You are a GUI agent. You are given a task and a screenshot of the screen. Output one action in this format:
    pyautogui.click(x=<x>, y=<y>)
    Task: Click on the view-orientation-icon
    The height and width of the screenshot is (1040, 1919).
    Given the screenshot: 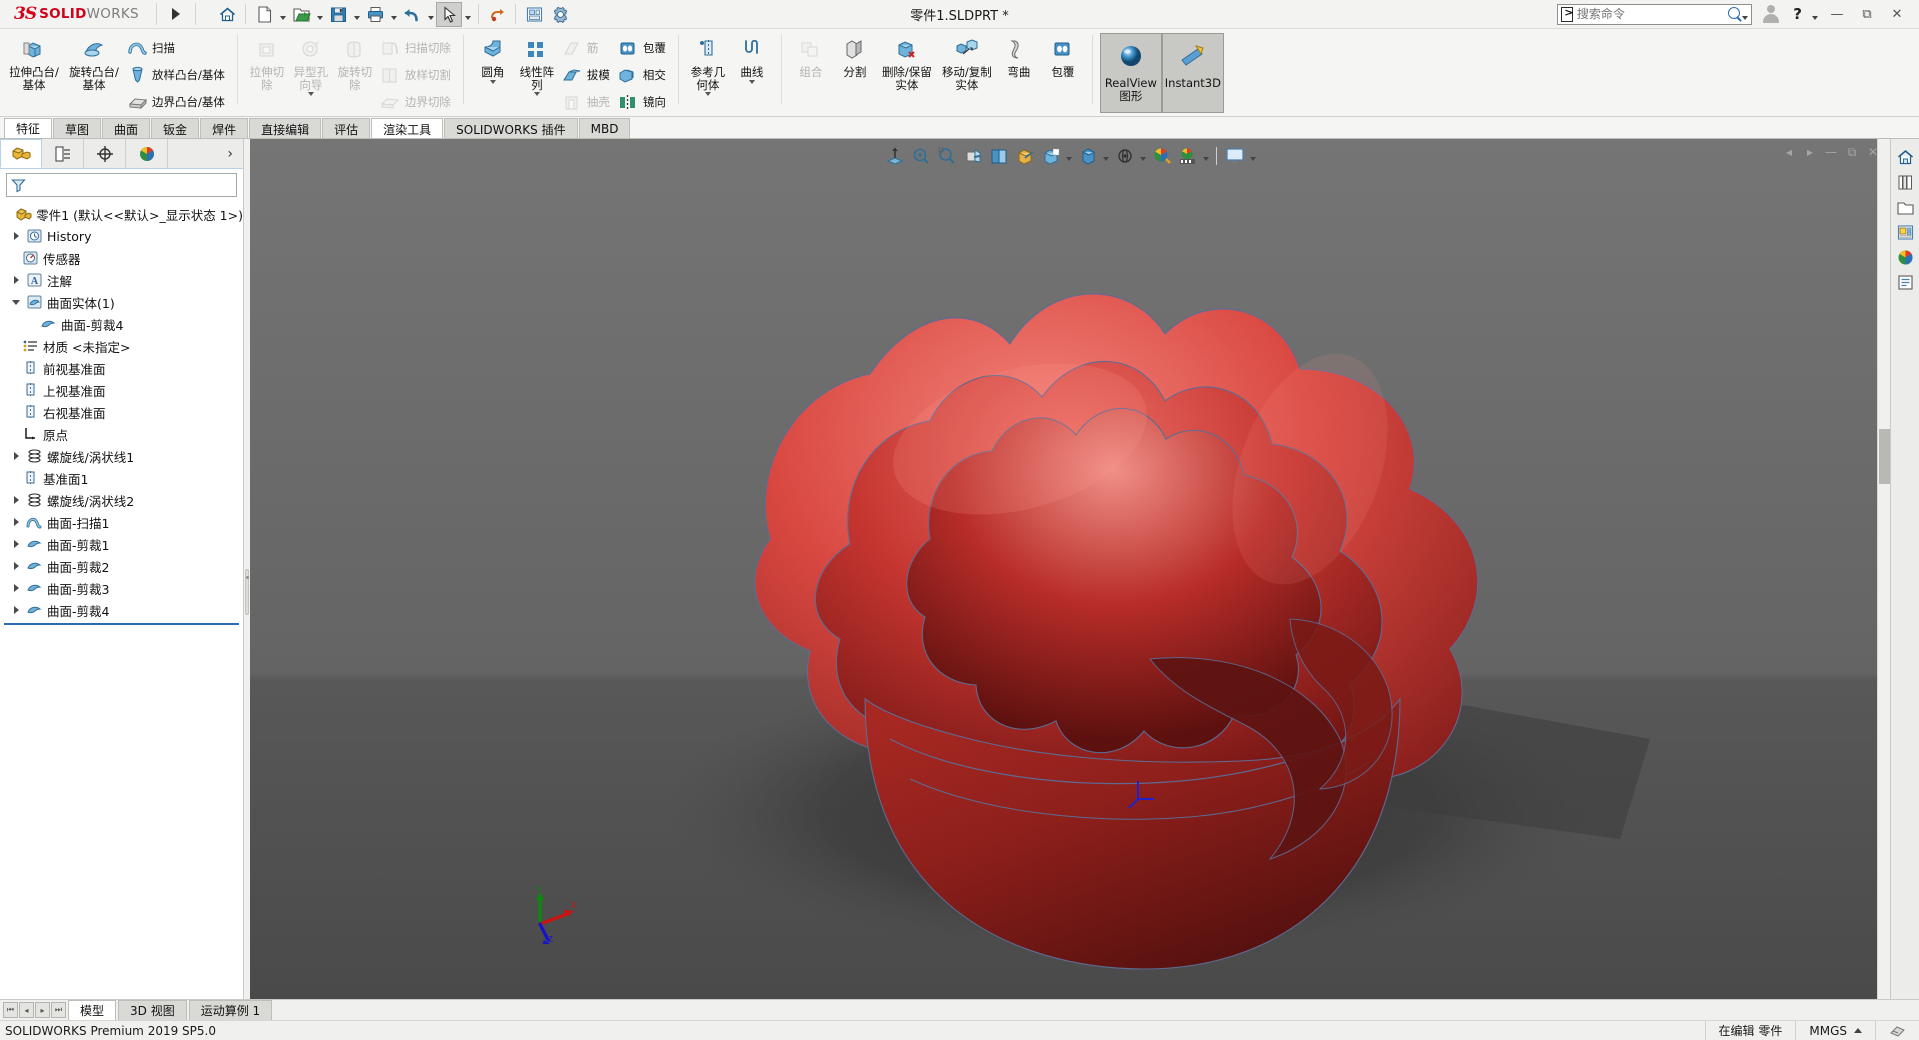 What is the action you would take?
    pyautogui.click(x=998, y=155)
    